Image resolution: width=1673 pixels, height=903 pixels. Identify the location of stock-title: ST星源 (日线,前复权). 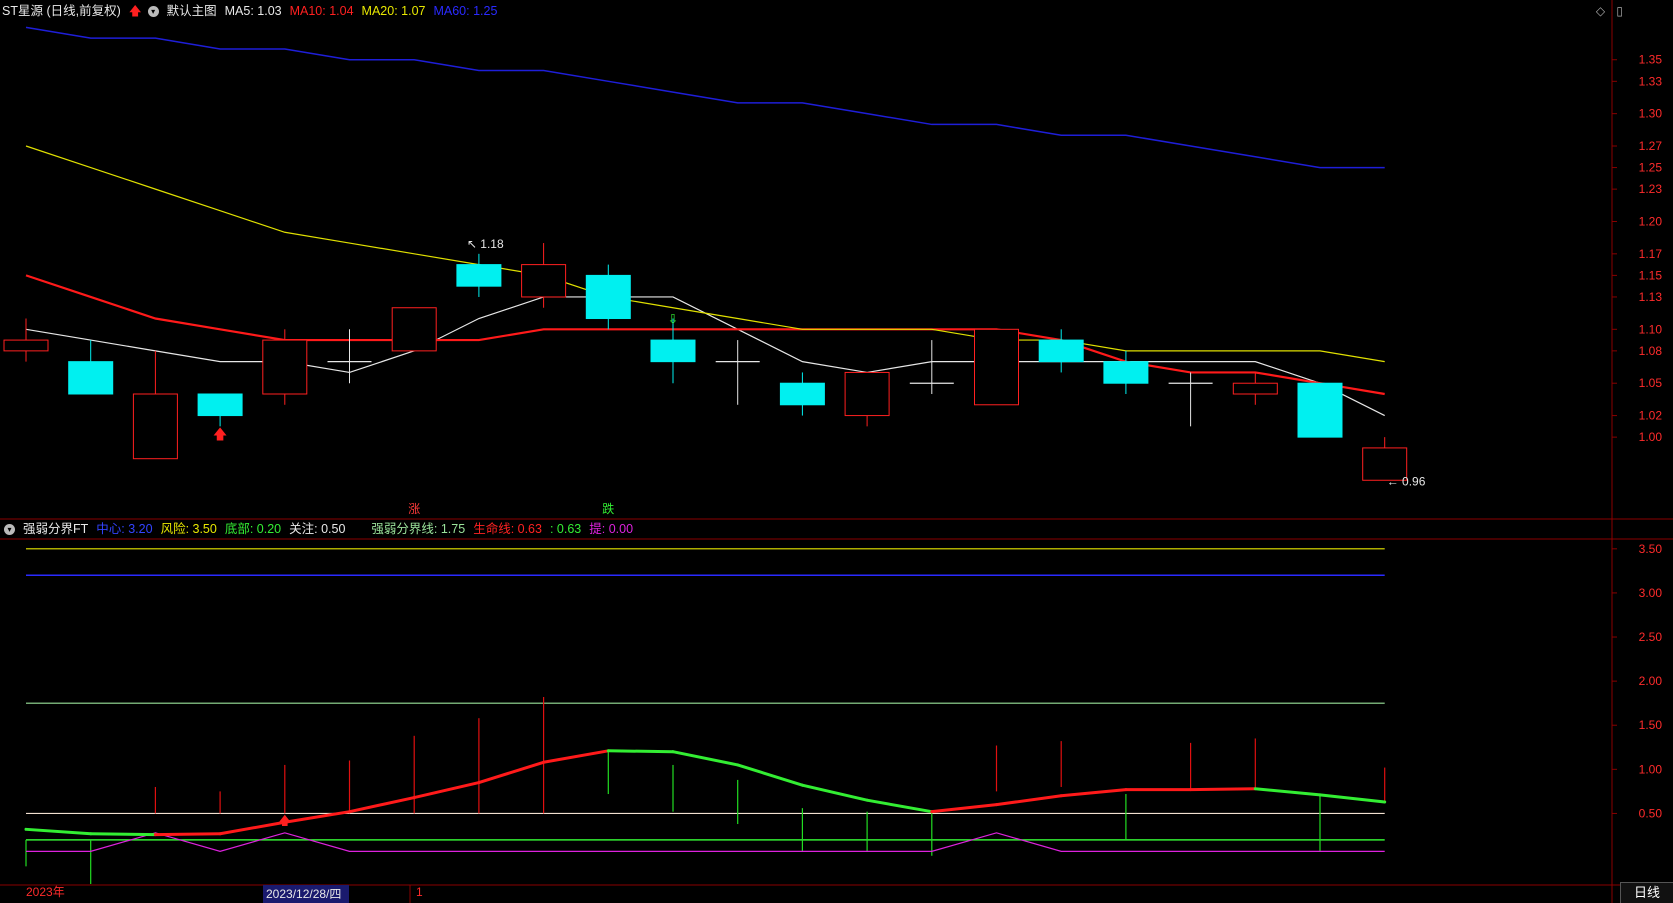
(61, 11).